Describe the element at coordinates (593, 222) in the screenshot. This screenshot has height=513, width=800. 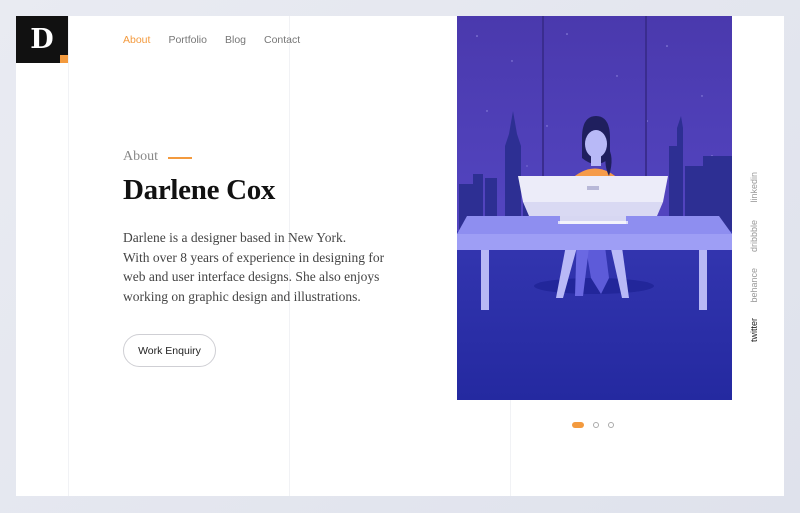
I see `monitor-stand-base` at that location.